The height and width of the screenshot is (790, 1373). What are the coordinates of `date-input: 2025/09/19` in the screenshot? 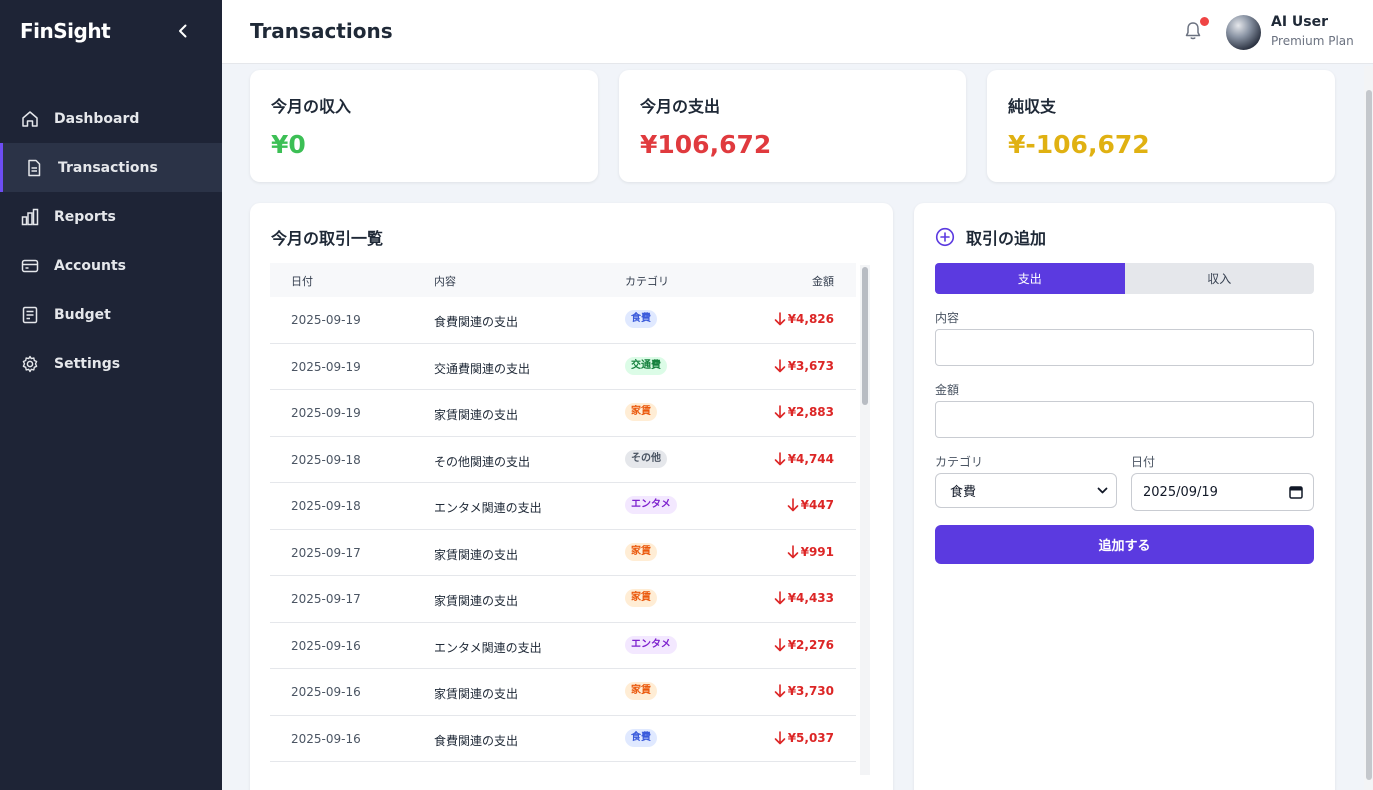 It's located at (1222, 492).